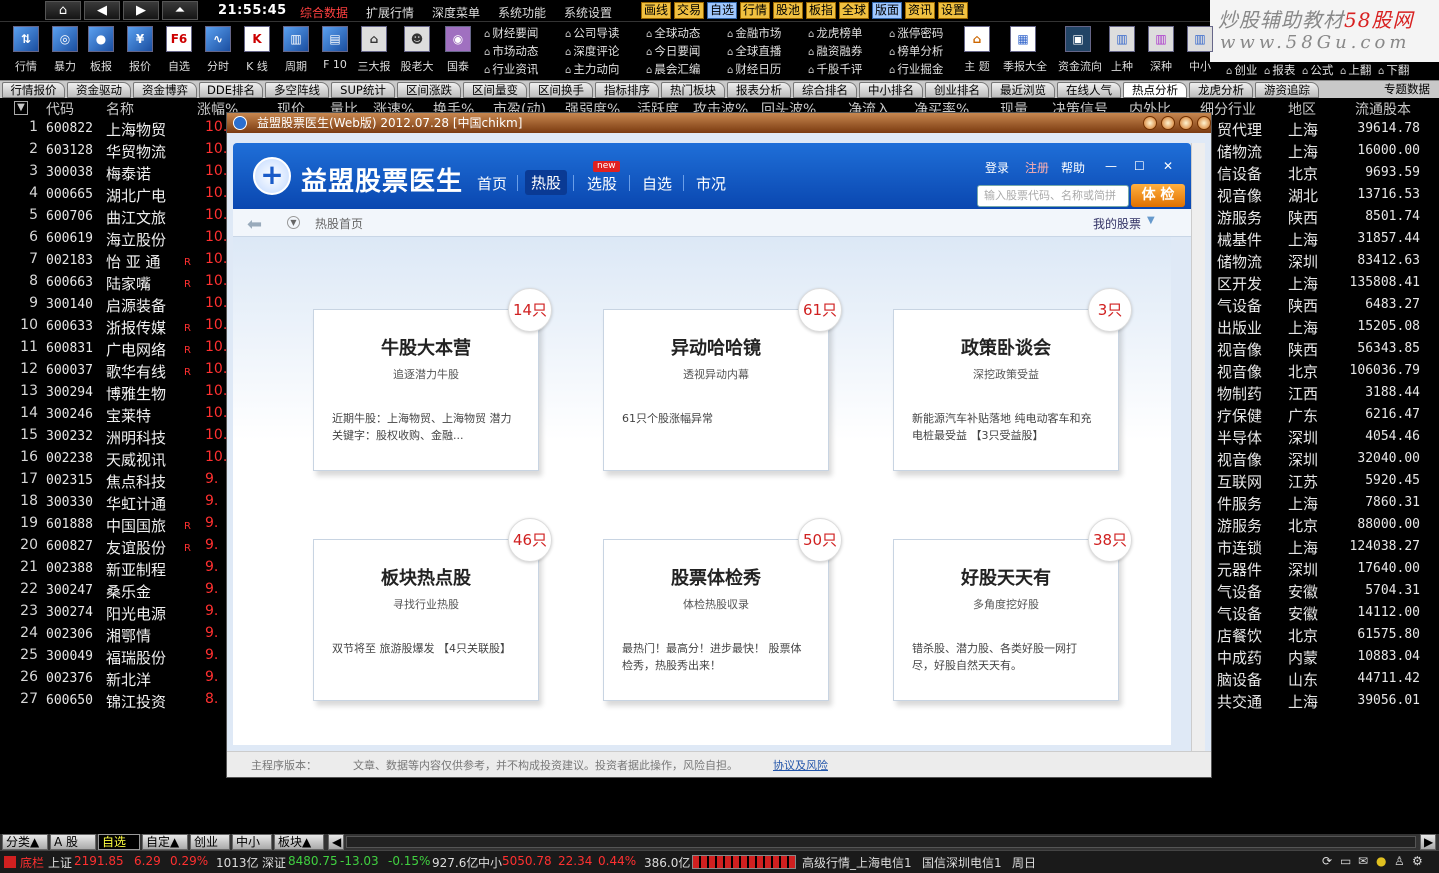 This screenshot has width=1439, height=873. Describe the element at coordinates (297, 90) in the screenshot. I see `tab-long-short: 多空阵线` at that location.